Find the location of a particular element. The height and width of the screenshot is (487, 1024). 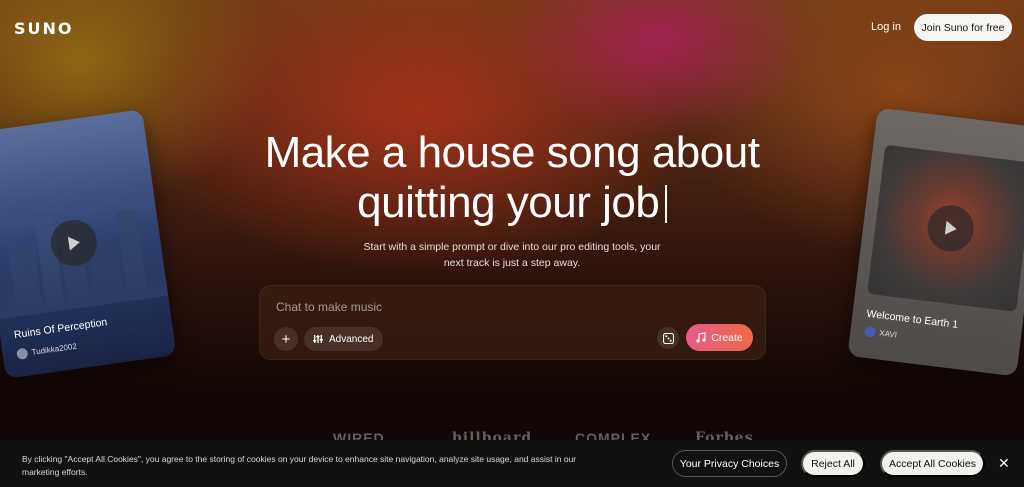

dice-icon is located at coordinates (668, 338).